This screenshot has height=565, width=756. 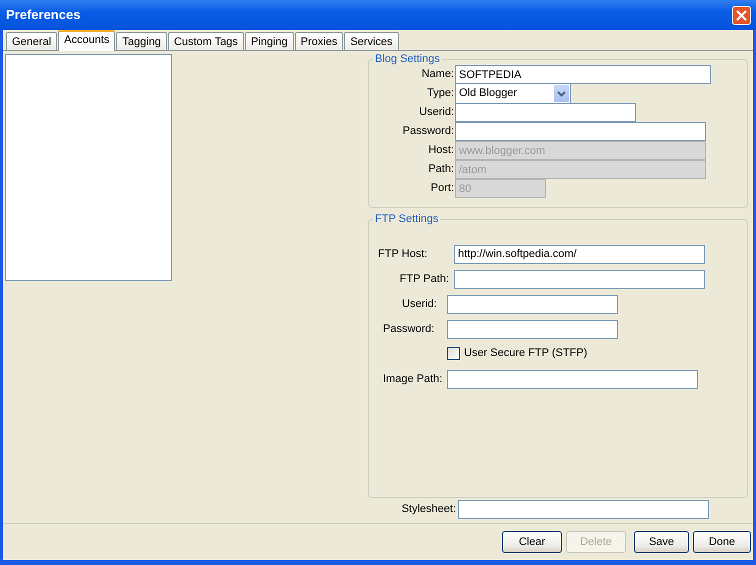 What do you see at coordinates (43, 15) in the screenshot?
I see `window-title: Preferences` at bounding box center [43, 15].